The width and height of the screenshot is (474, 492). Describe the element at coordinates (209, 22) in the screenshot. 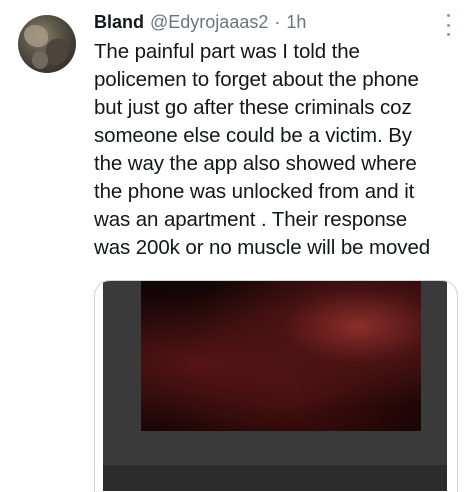

I see `user-handle: @Edyrojaaas2` at that location.